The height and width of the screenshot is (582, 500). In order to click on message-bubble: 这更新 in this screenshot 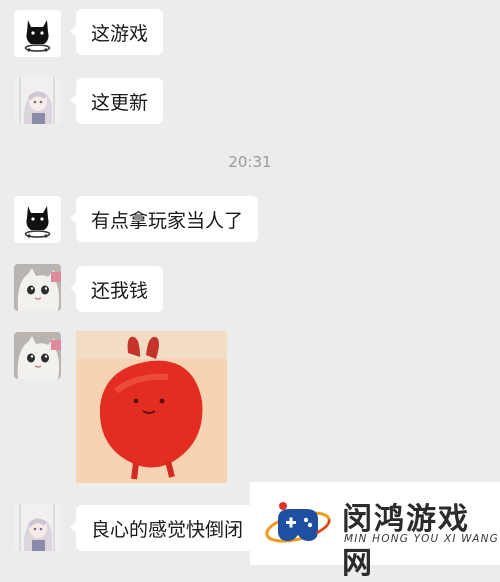, I will do `click(116, 101)`.